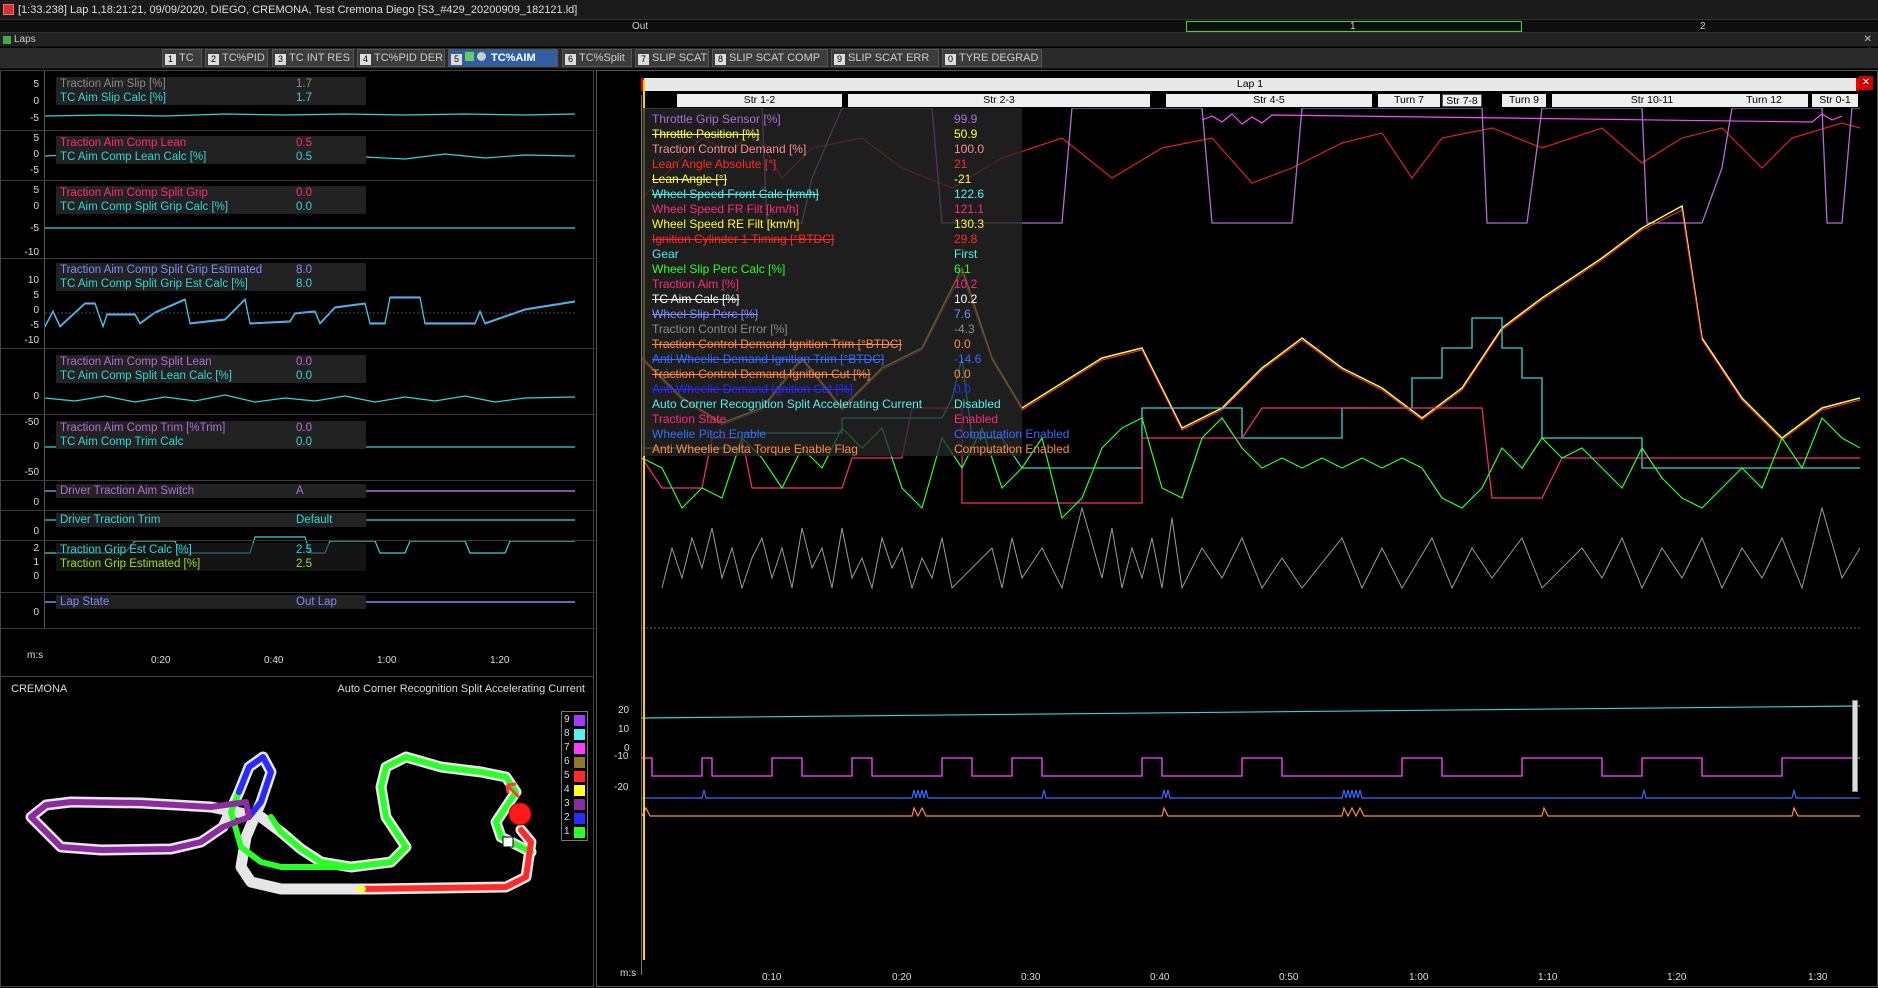 The image size is (1878, 988). I want to click on segment-str-2-3: Str 2-3, so click(999, 100).